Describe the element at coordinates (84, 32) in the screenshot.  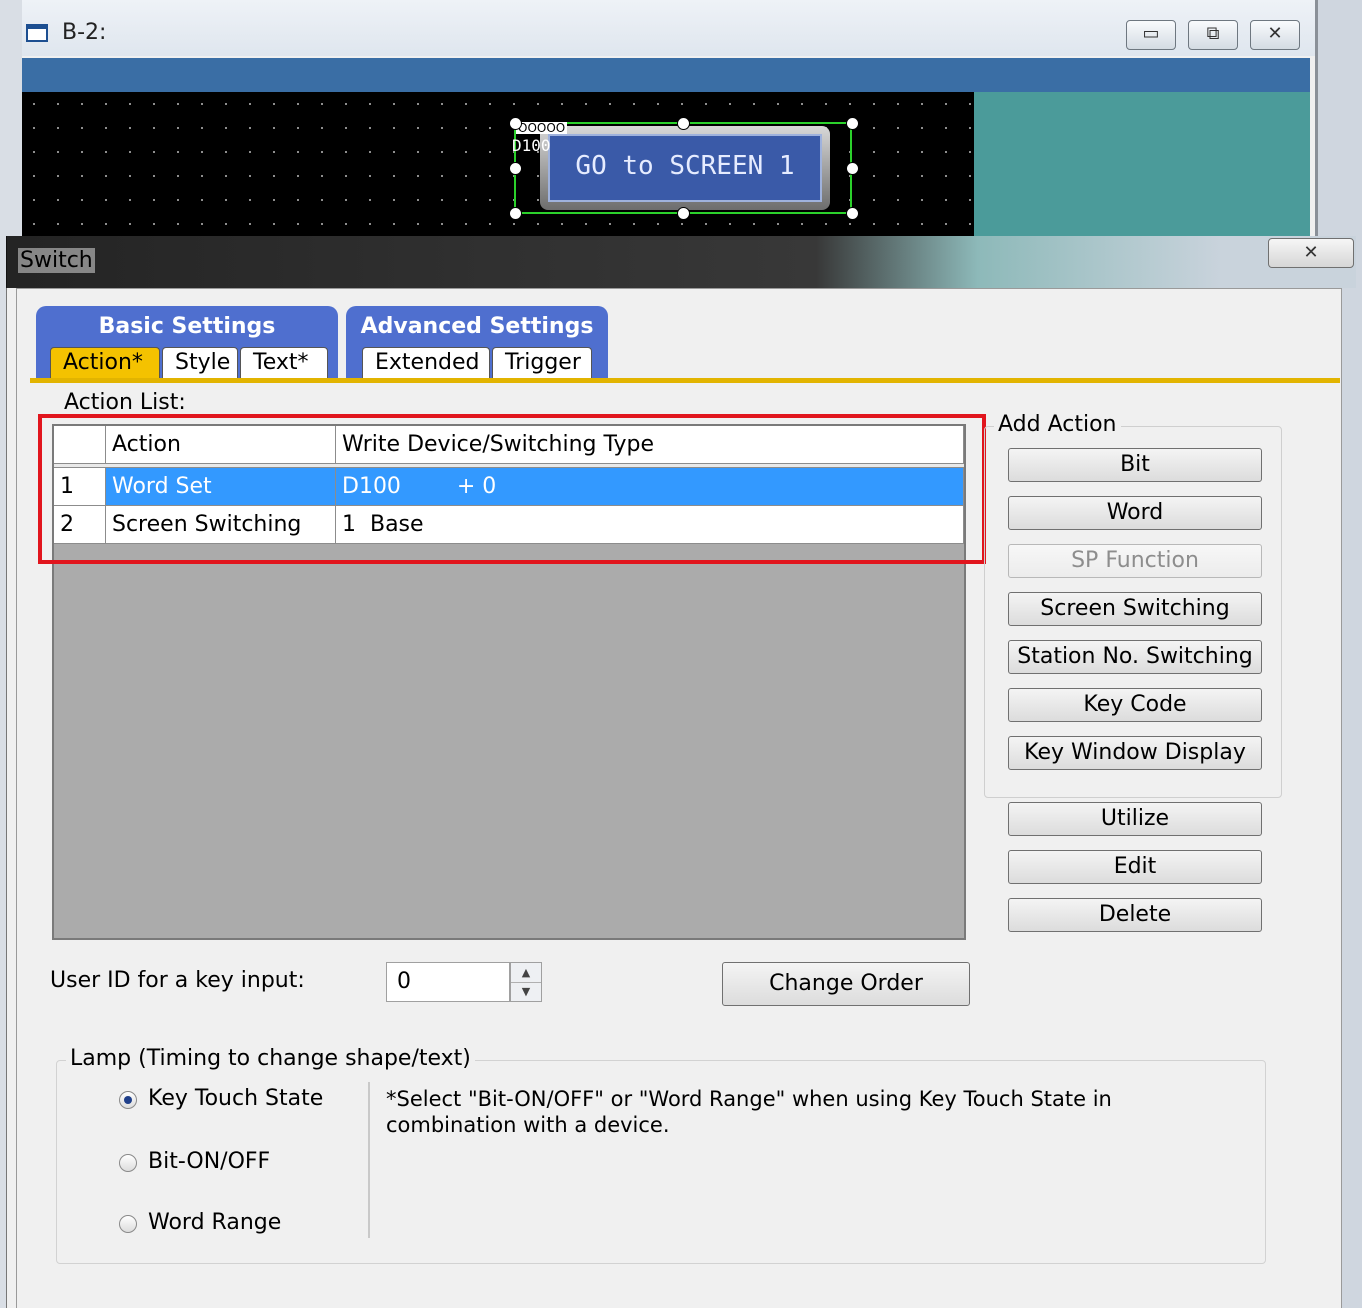
I see `editor-window-title: B-2:` at that location.